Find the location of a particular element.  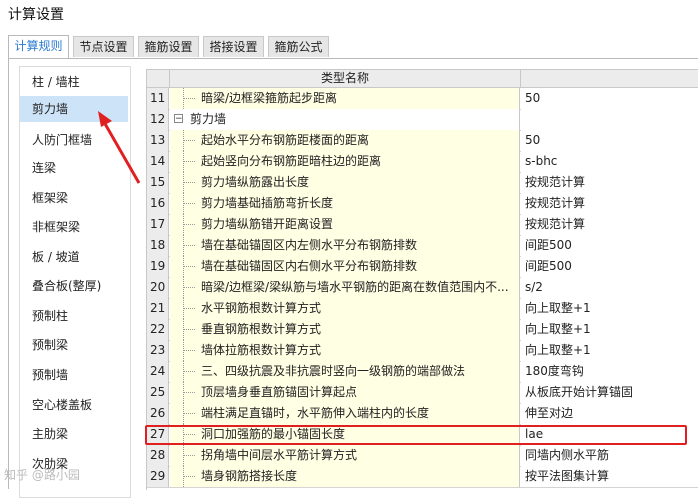

watermark: 知乎 @路小园 is located at coordinates (42, 475).